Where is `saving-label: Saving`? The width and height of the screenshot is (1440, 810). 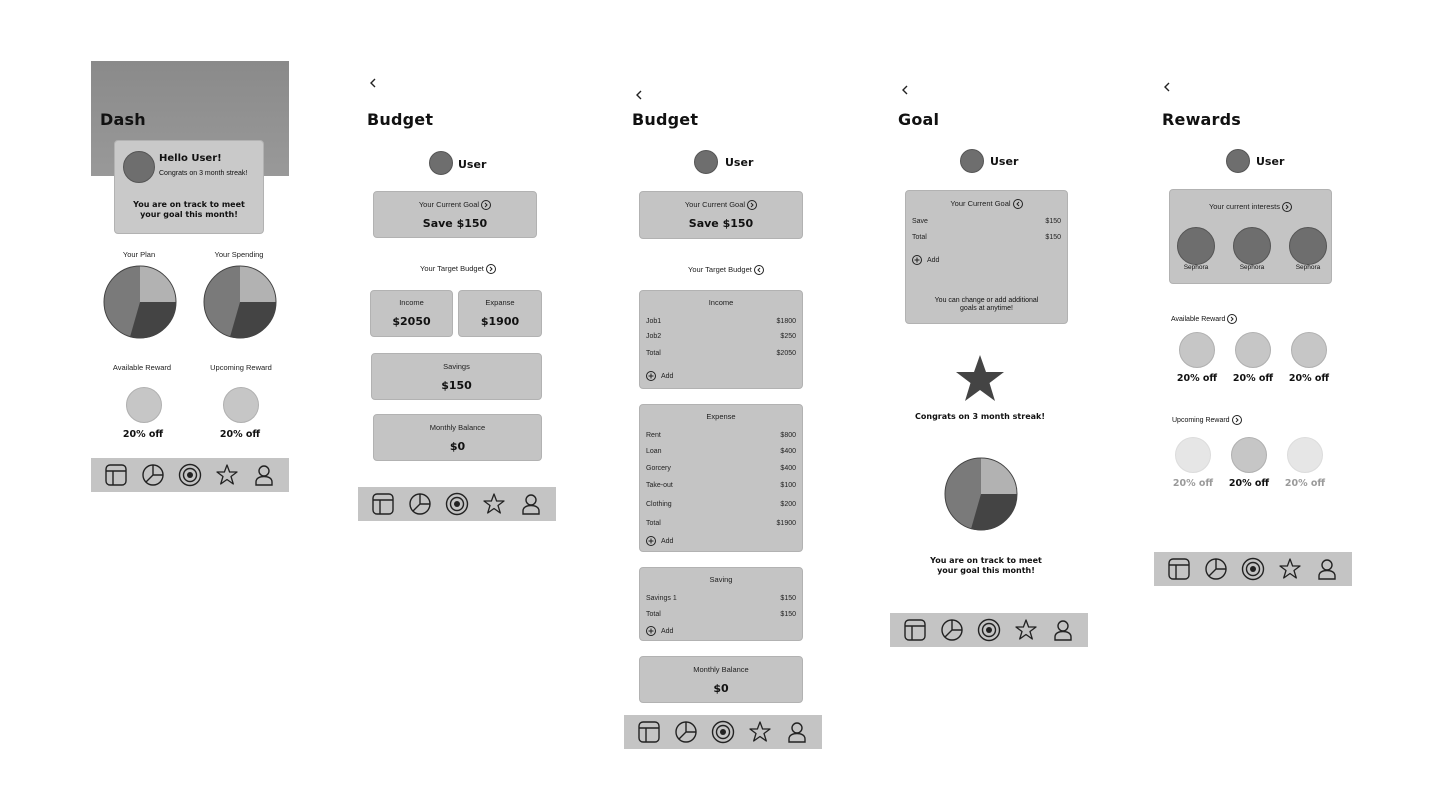
saving-label: Saving is located at coordinates (721, 579).